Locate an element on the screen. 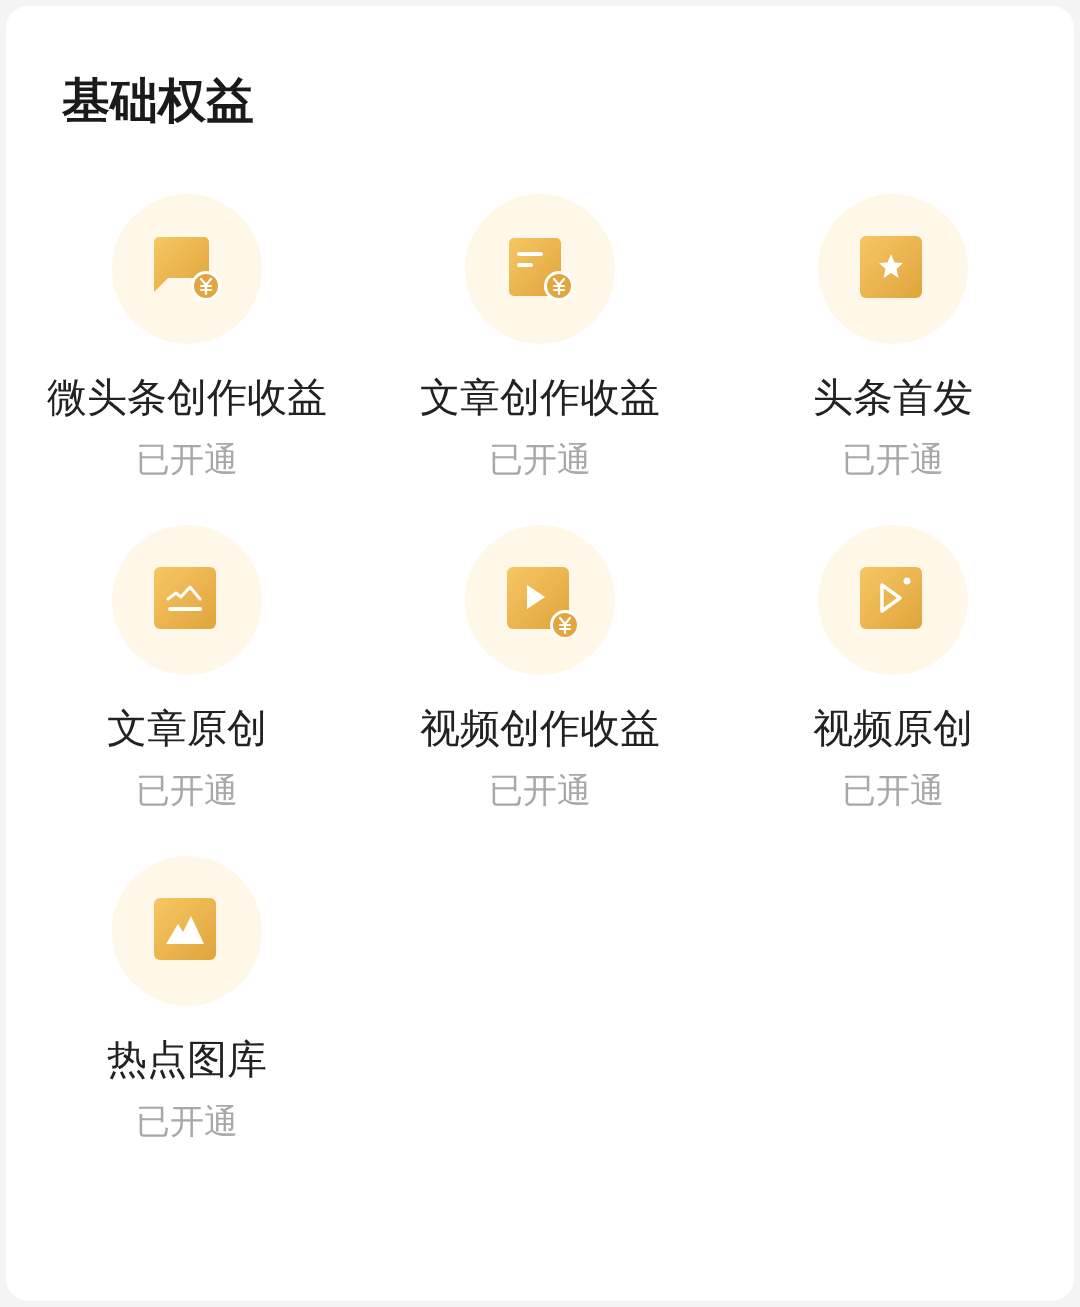  benefit-title: 视频原创 is located at coordinates (893, 728).